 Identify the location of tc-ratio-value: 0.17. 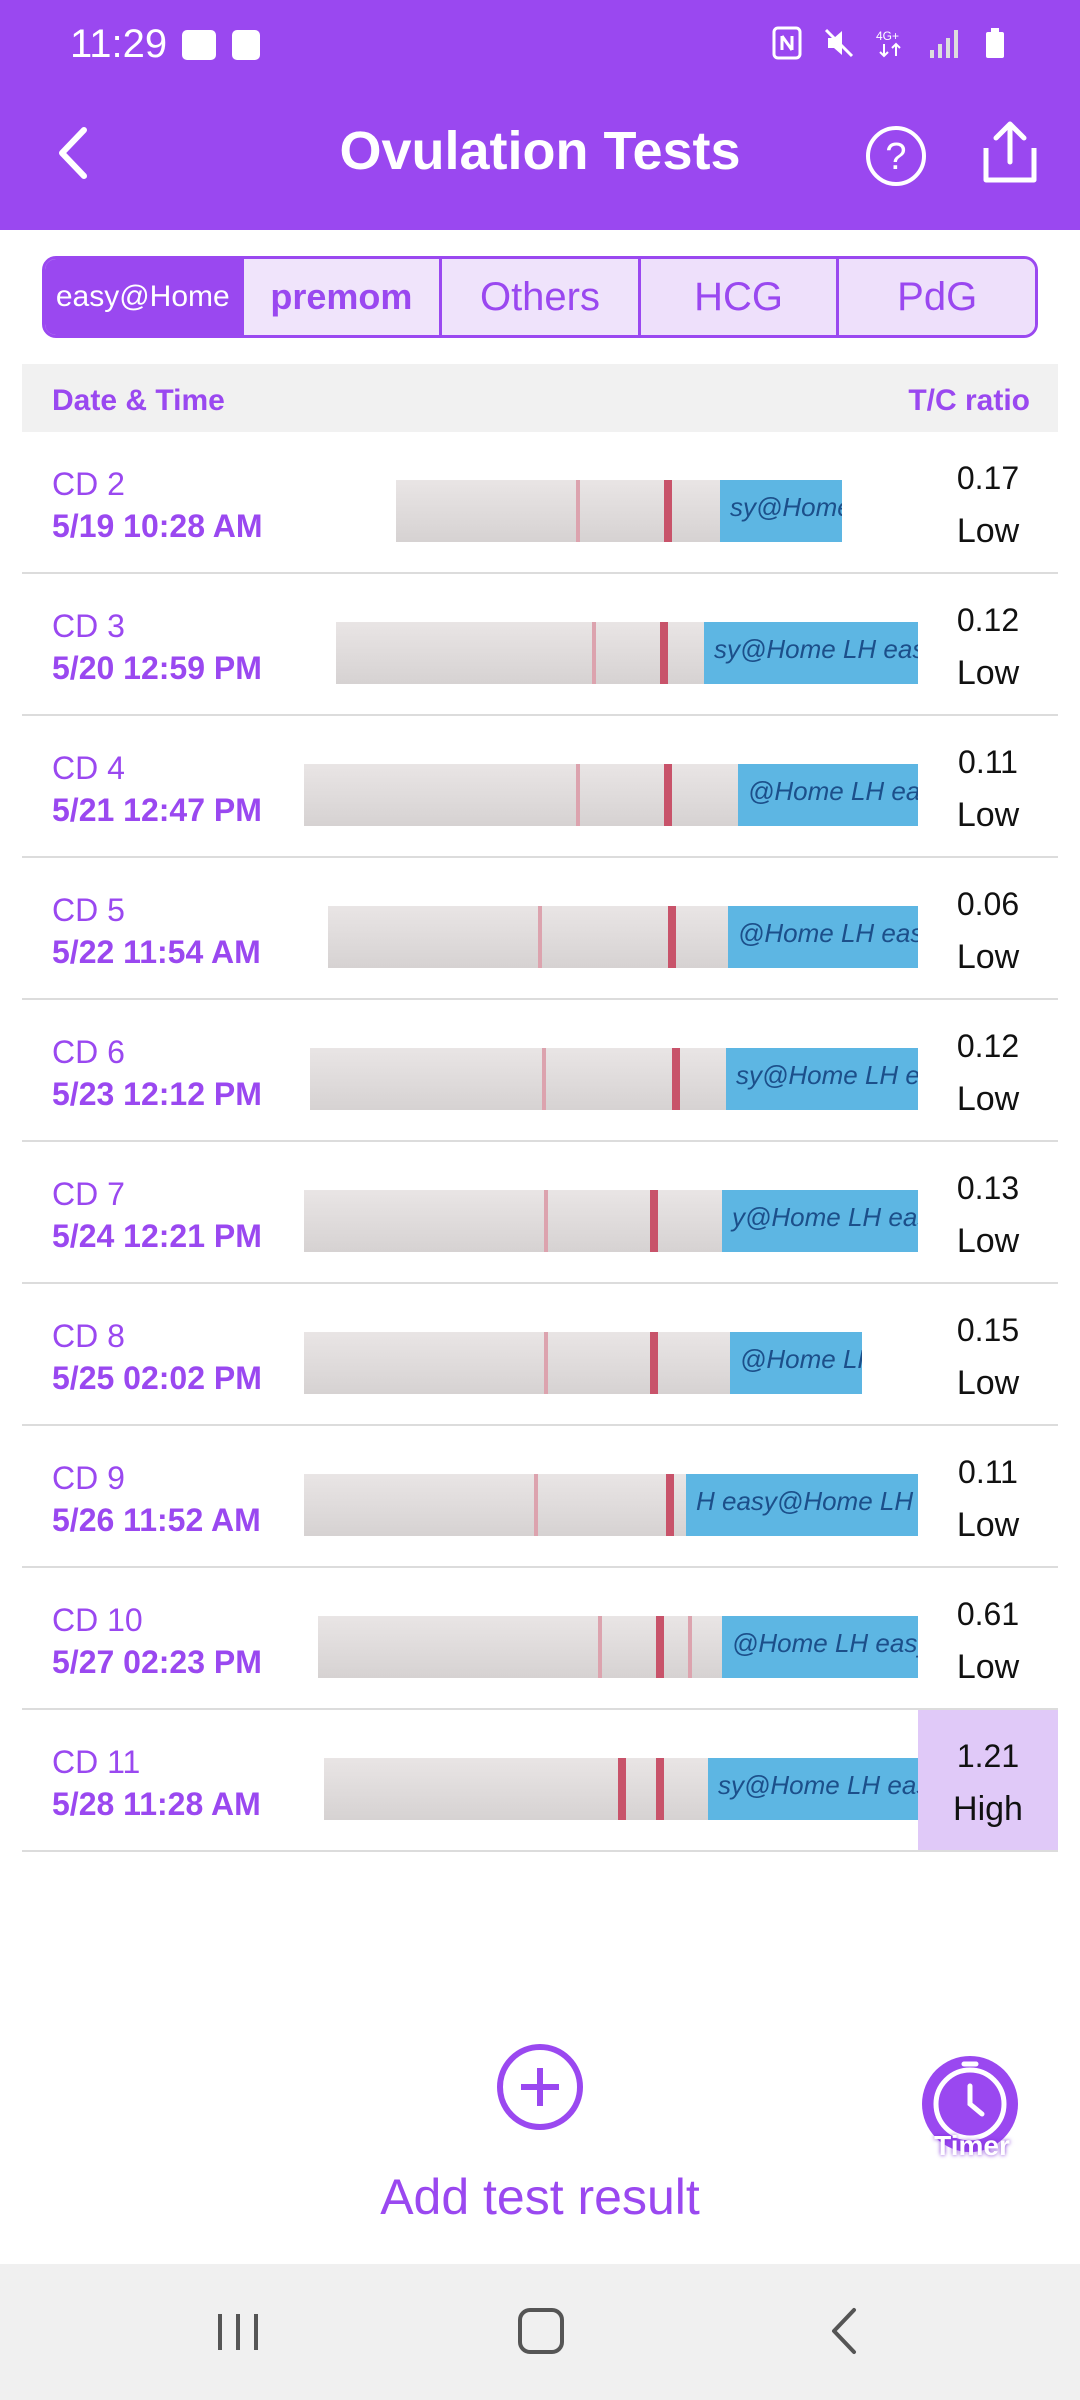
(988, 478).